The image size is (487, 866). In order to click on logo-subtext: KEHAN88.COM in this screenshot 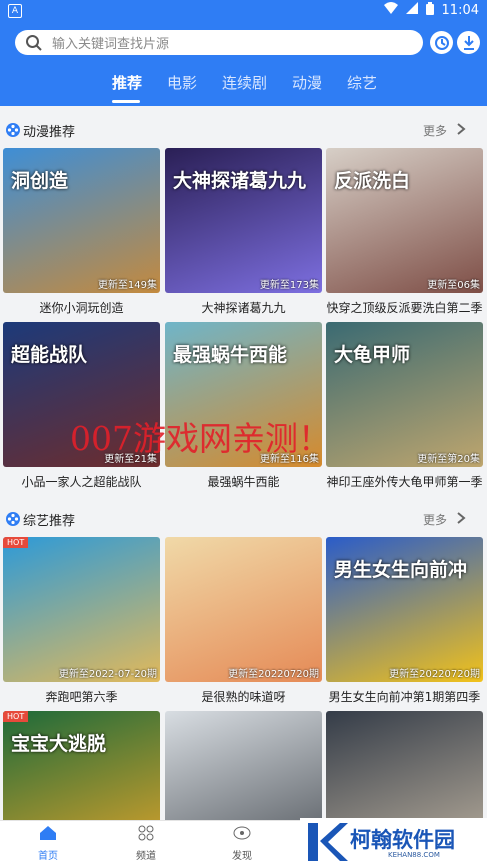, I will do `click(414, 855)`.